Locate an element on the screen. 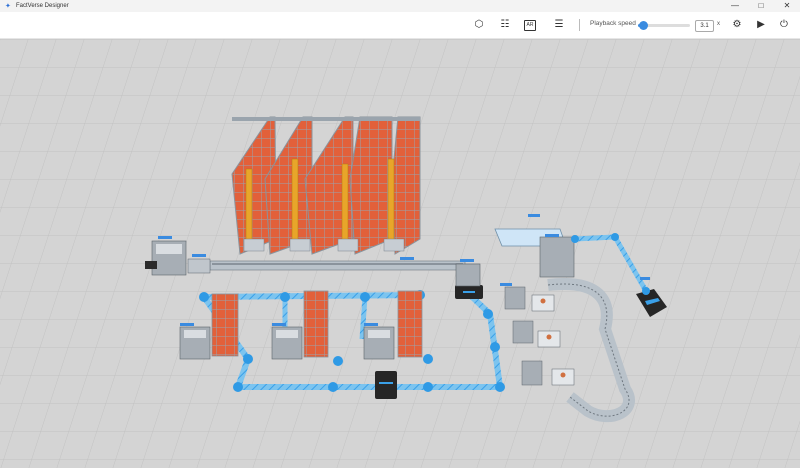 This screenshot has height=468, width=800. power-icon: ⏻ is located at coordinates (784, 25).